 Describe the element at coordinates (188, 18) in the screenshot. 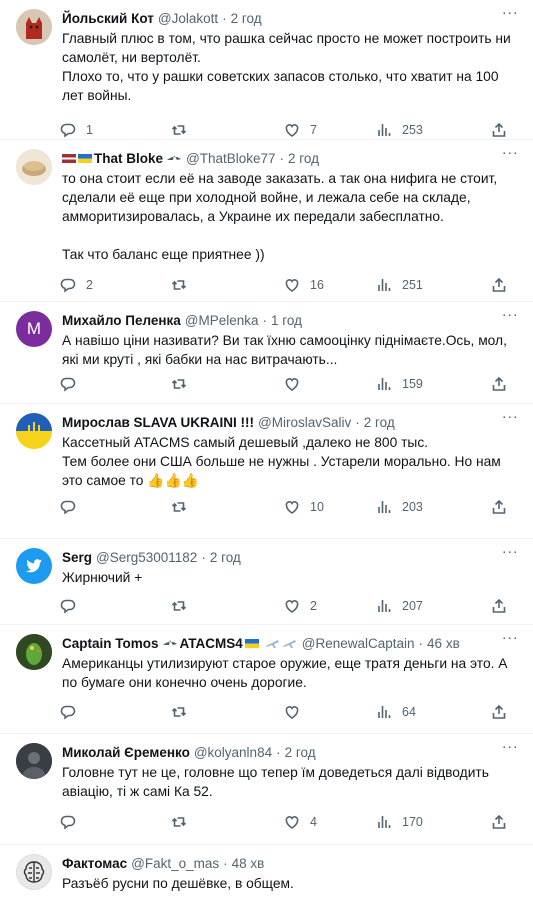

I see `author-handle: @Jolakott` at that location.